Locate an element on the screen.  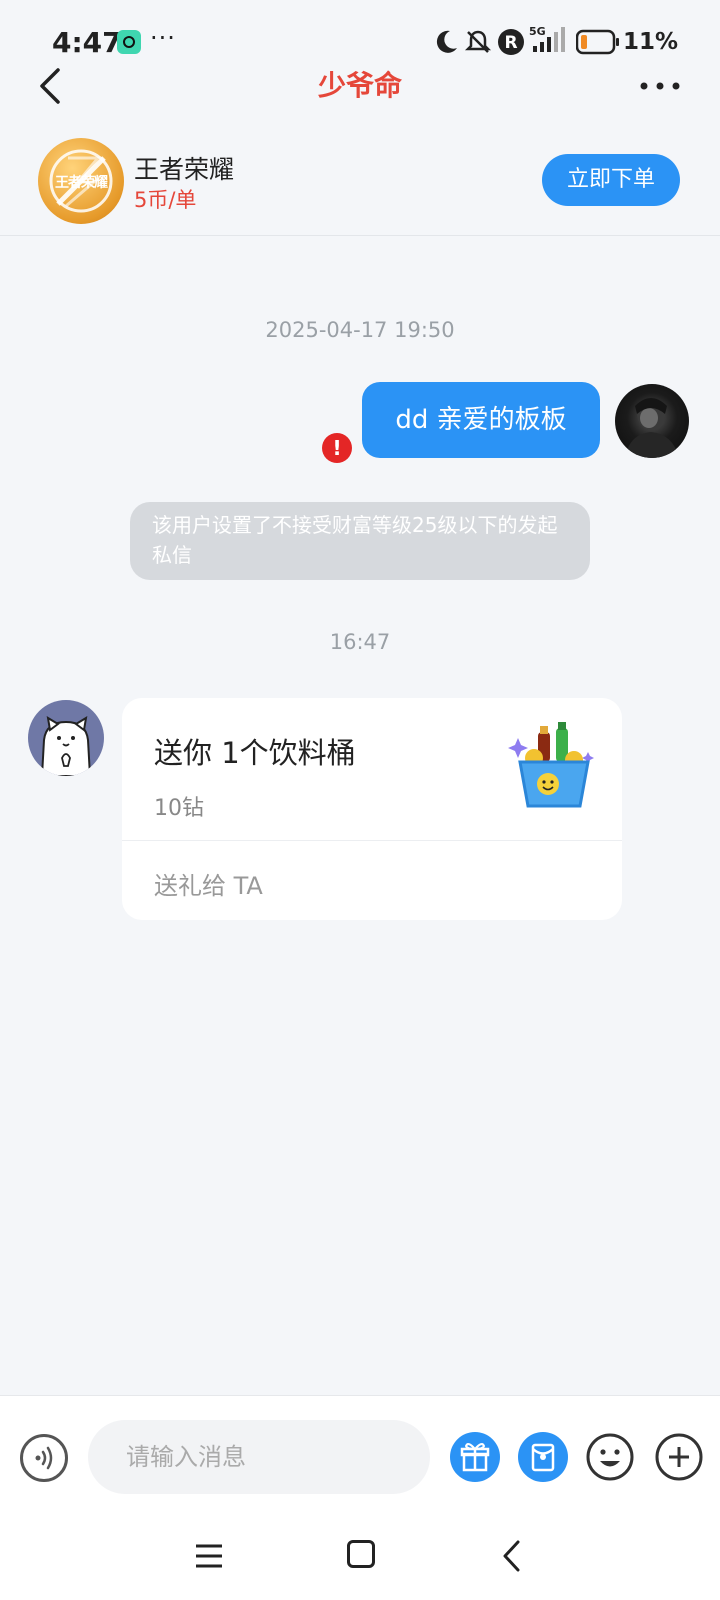
svg-text: 5G is located at coordinates (537, 31).